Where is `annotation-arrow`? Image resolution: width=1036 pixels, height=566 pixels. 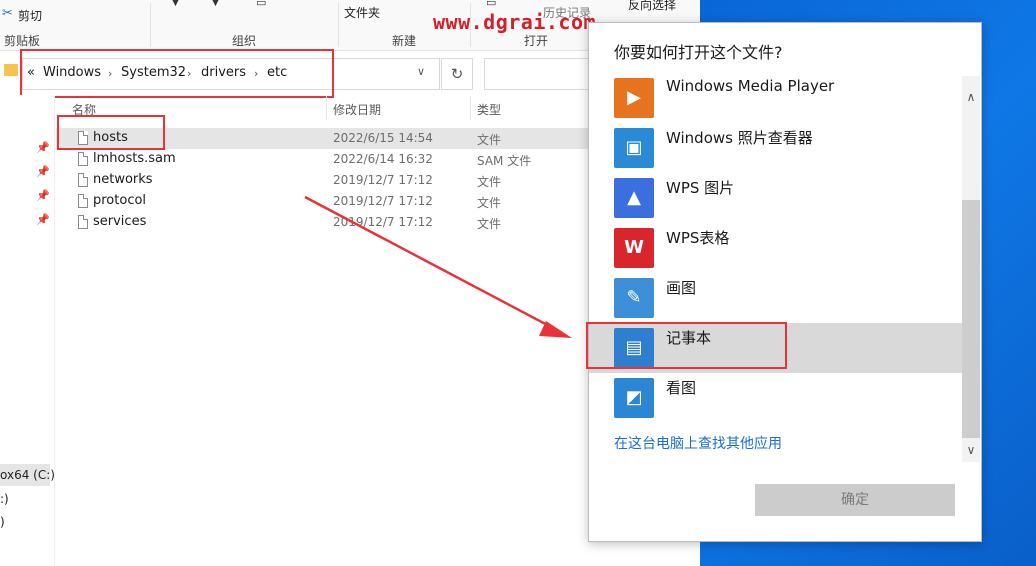 annotation-arrow is located at coordinates (438, 266).